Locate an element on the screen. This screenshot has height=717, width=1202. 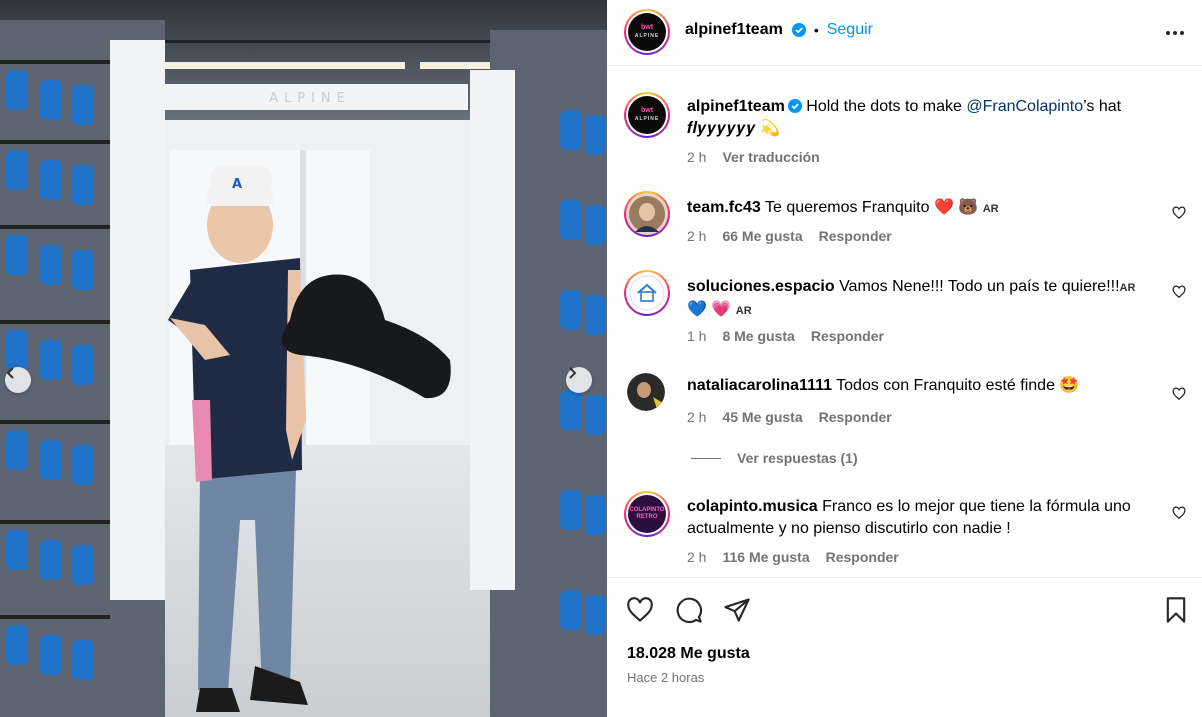
caption-body: Hold the dots to make is located at coordinates (886, 106).